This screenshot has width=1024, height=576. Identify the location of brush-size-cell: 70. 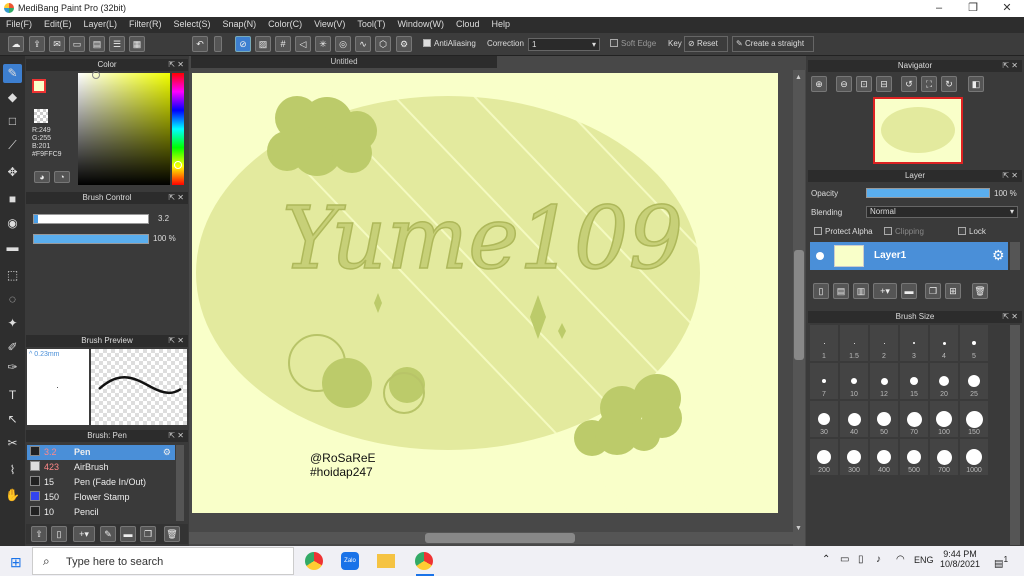
(914, 419).